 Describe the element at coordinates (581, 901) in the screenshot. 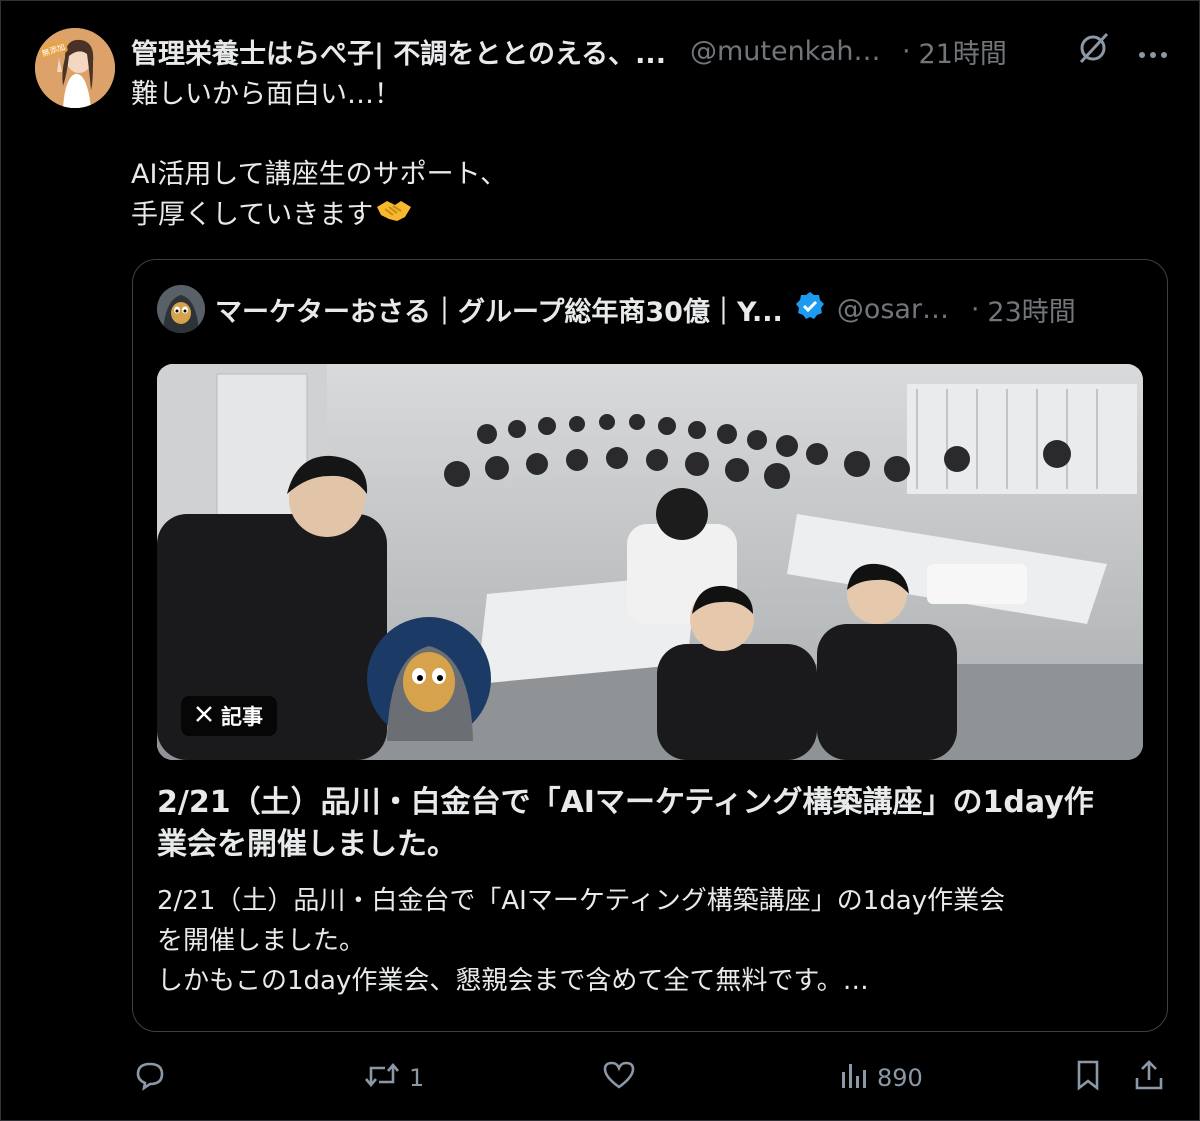

I see `article-excerpt-line: 2/21（土）品川・白金台で「AIマーケティング構築講座」の1day作業会` at that location.